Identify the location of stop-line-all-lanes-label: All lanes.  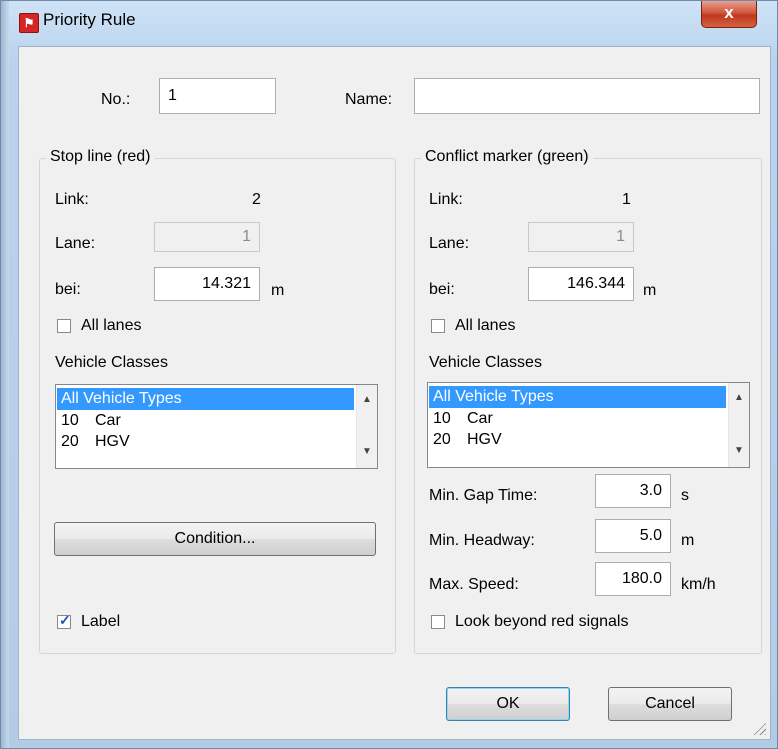
(111, 325).